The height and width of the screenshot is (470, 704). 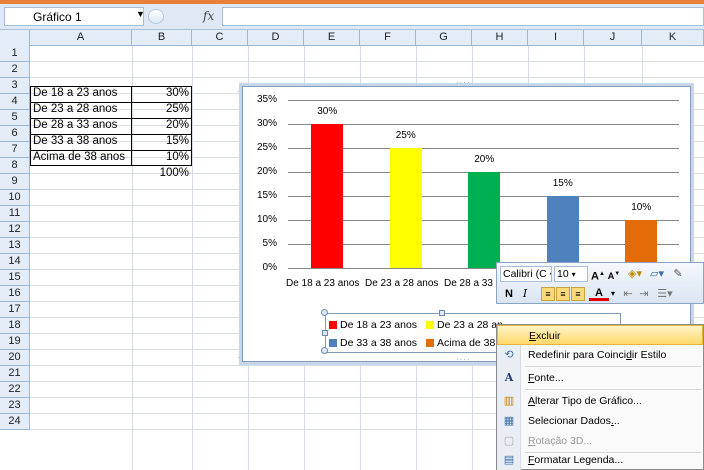 What do you see at coordinates (15, 422) in the screenshot?
I see `row-header: 24` at bounding box center [15, 422].